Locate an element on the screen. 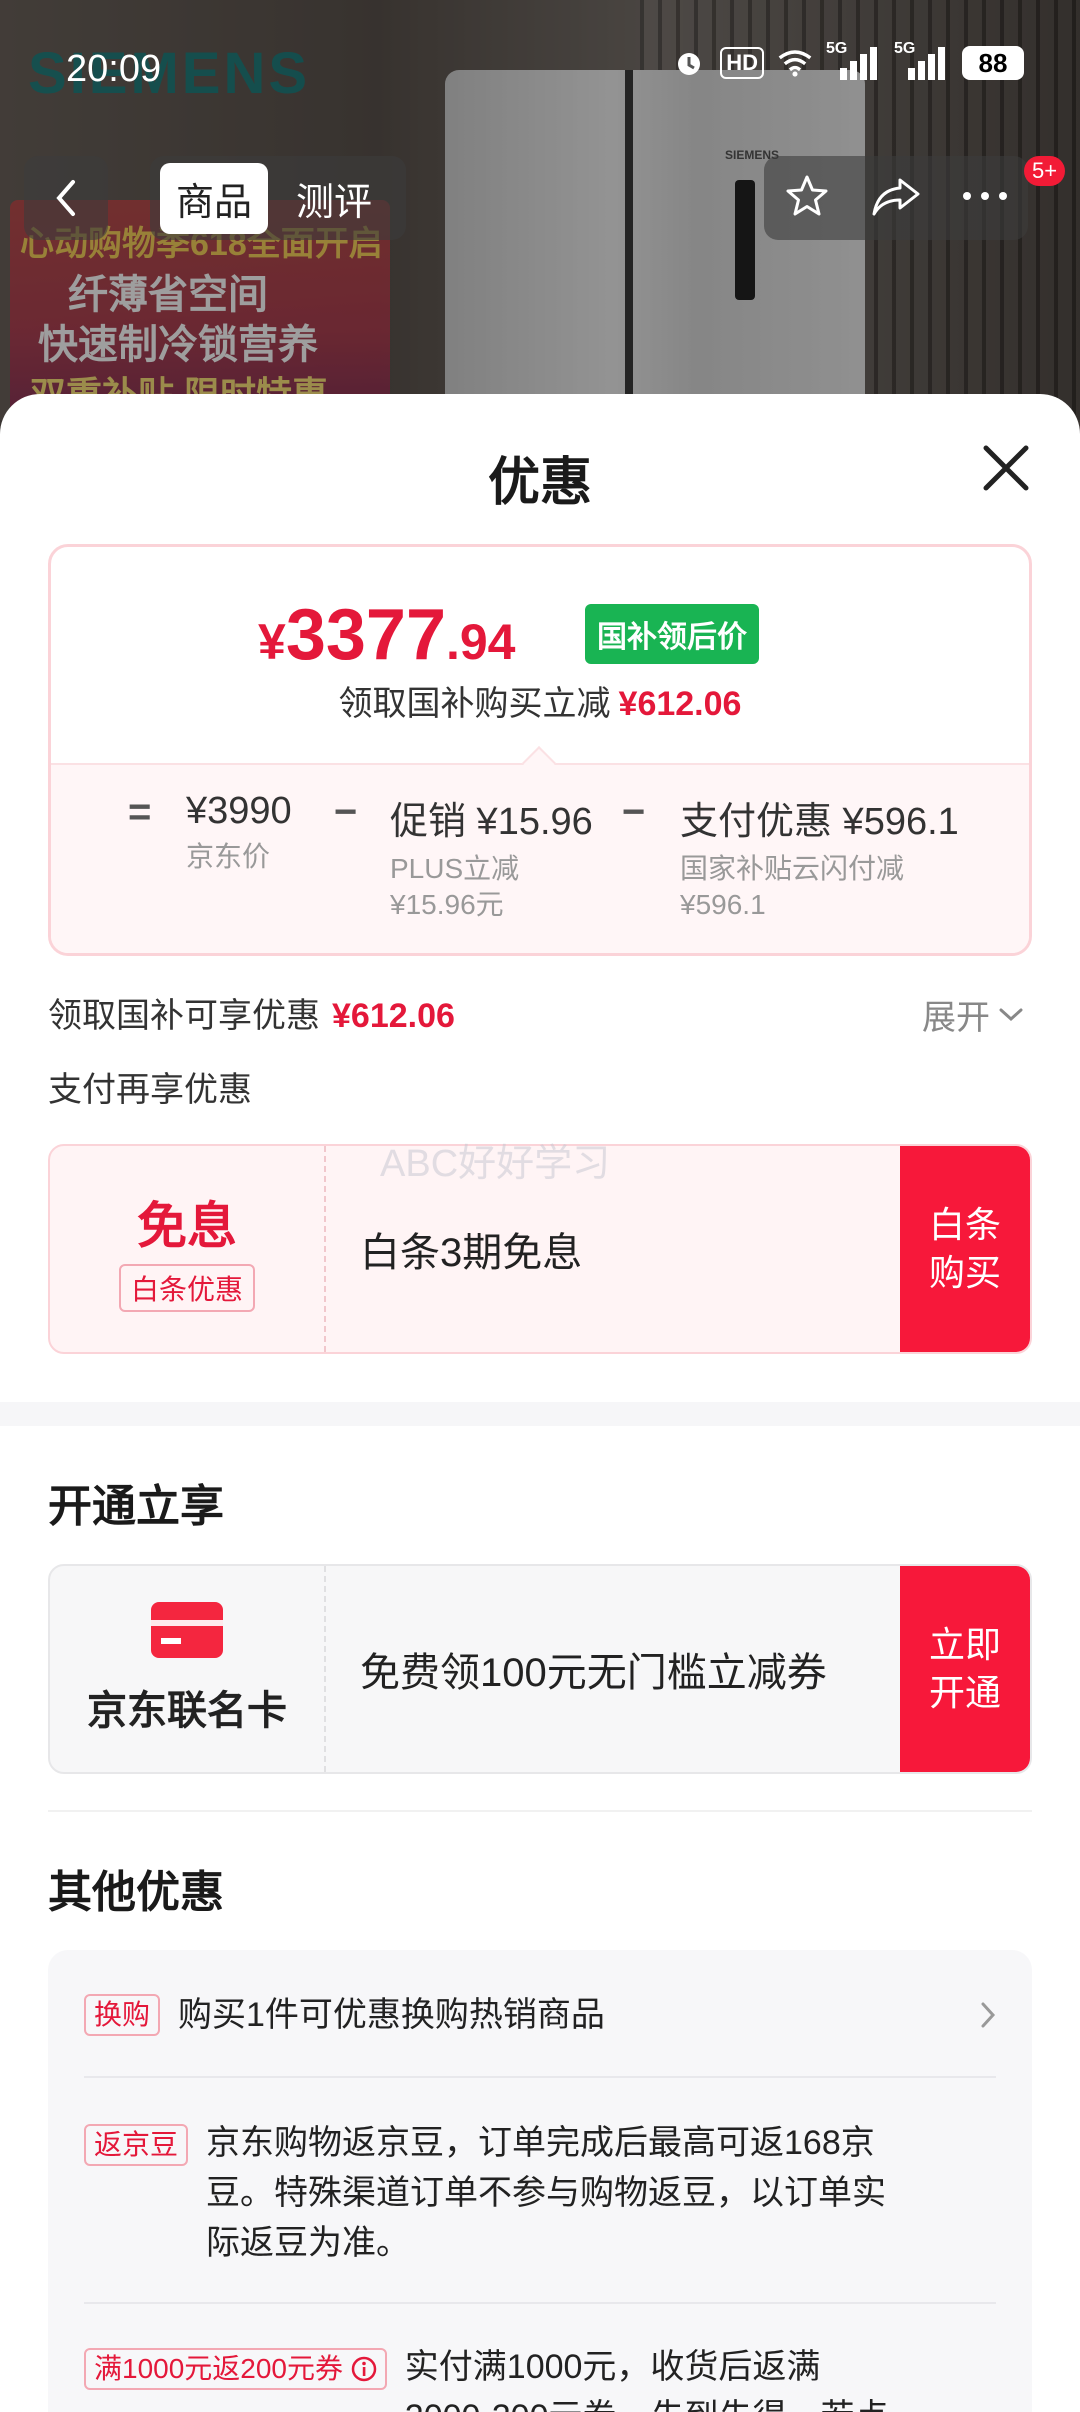 The height and width of the screenshot is (2412, 1080). final-price: ¥ 3377 .94 is located at coordinates (387, 635).